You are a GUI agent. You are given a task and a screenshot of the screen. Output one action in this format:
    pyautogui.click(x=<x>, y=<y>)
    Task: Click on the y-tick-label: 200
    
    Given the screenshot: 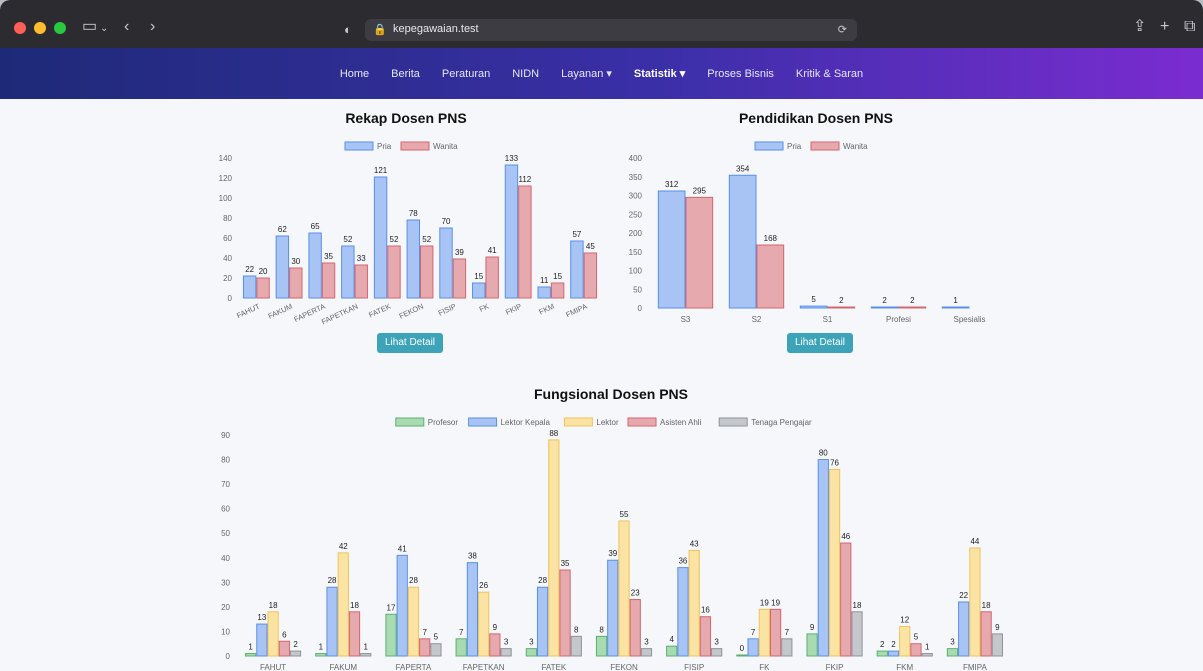 What is the action you would take?
    pyautogui.click(x=636, y=233)
    